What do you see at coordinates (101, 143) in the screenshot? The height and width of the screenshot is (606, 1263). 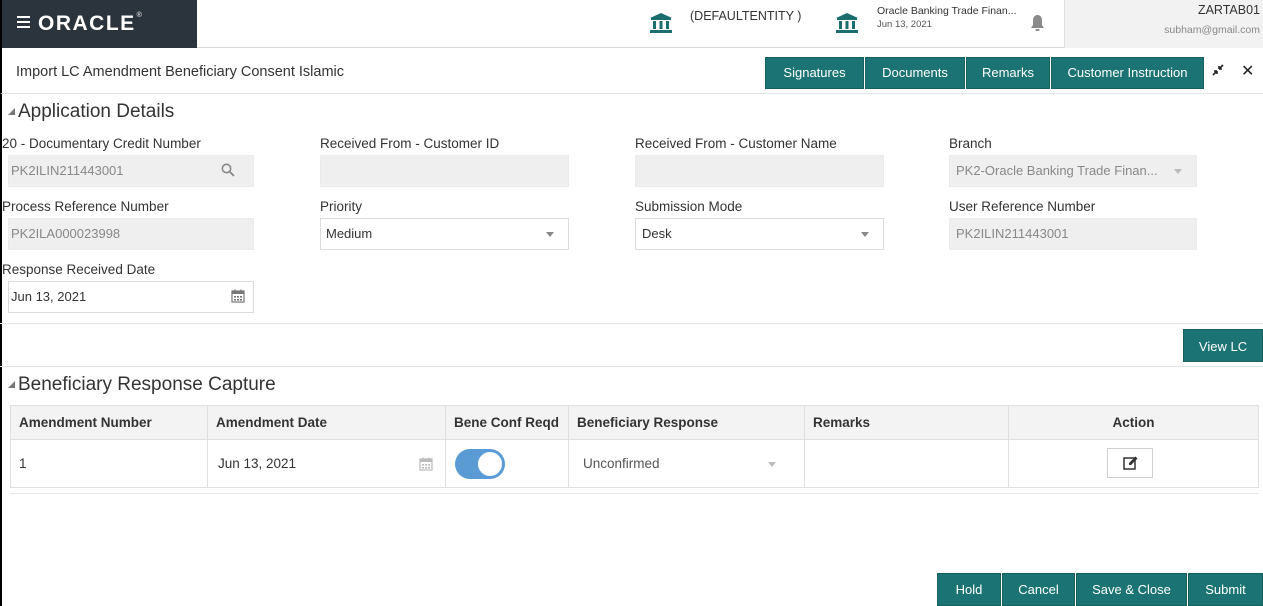 I see `documentary-credit-number-label: 20 - Documentary Credit Number` at bounding box center [101, 143].